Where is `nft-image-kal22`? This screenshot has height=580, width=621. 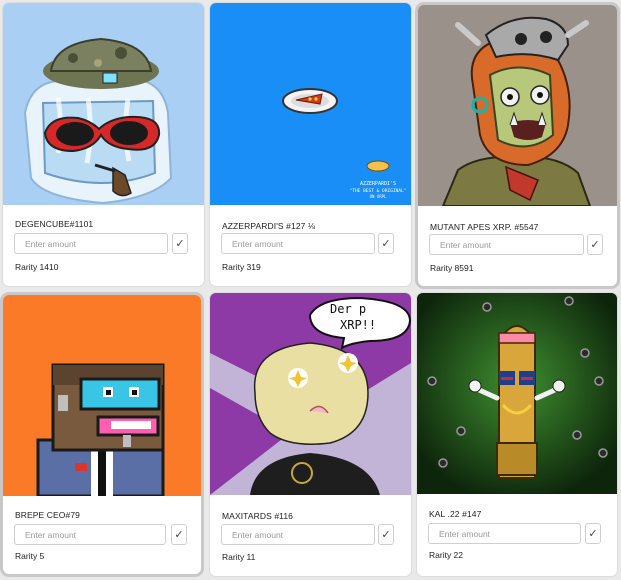 nft-image-kal22 is located at coordinates (517, 393).